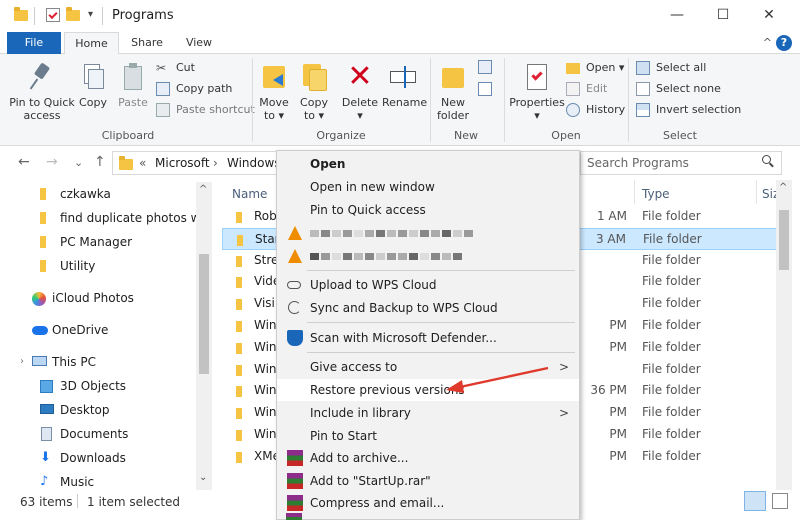 Image resolution: width=800 pixels, height=520 pixels. Describe the element at coordinates (77, 501) in the screenshot. I see `divider` at that location.